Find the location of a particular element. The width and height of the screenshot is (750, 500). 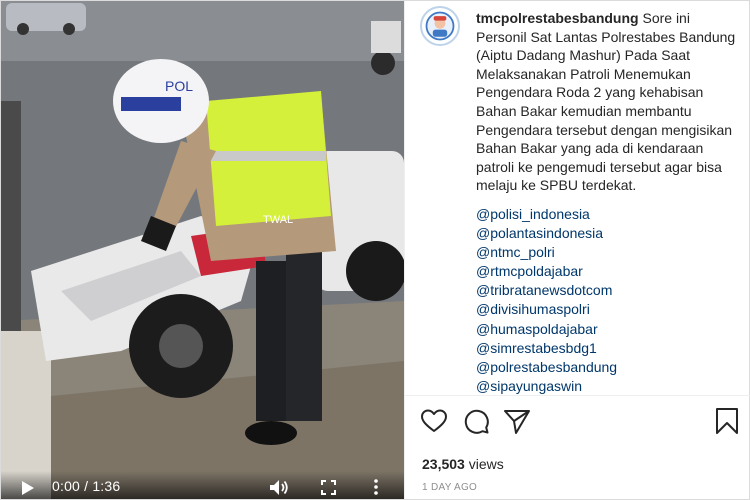

mention-link: @rtmcpoldajabar is located at coordinates (606, 271).